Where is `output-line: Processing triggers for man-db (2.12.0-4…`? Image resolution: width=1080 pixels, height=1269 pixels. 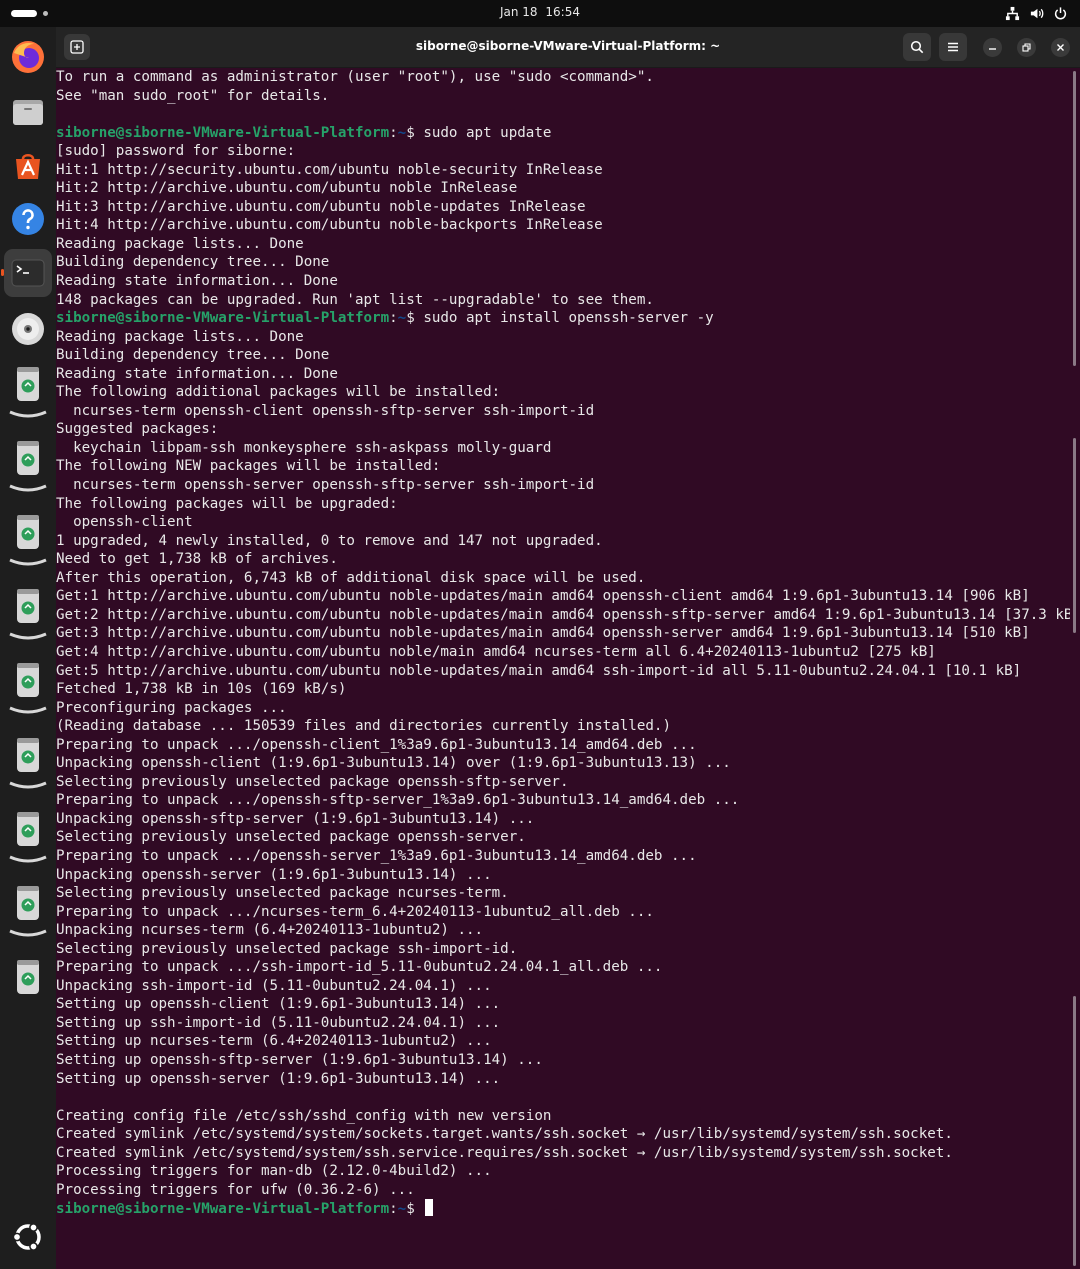 output-line: Processing triggers for man-db (2.12.0-4… is located at coordinates (274, 1171).